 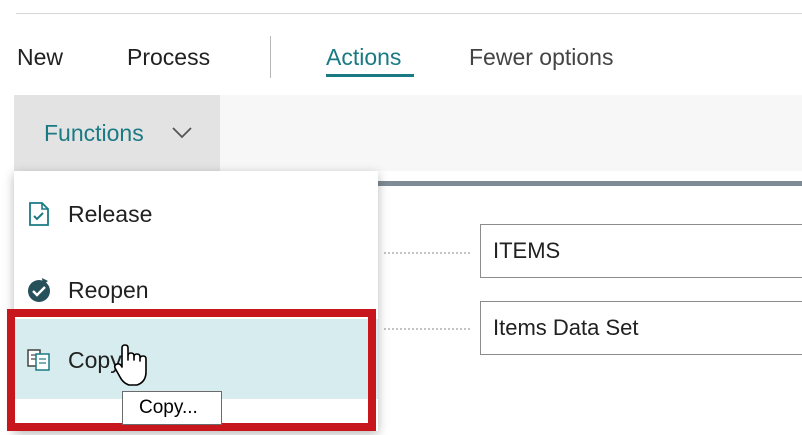 What do you see at coordinates (108, 290) in the screenshot?
I see `menu-item-label: Reopen` at bounding box center [108, 290].